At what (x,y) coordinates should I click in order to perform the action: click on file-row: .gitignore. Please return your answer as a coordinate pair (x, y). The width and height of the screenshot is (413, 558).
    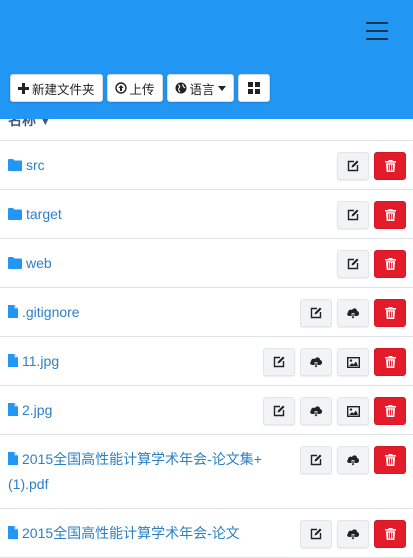
    Looking at the image, I should click on (206, 312).